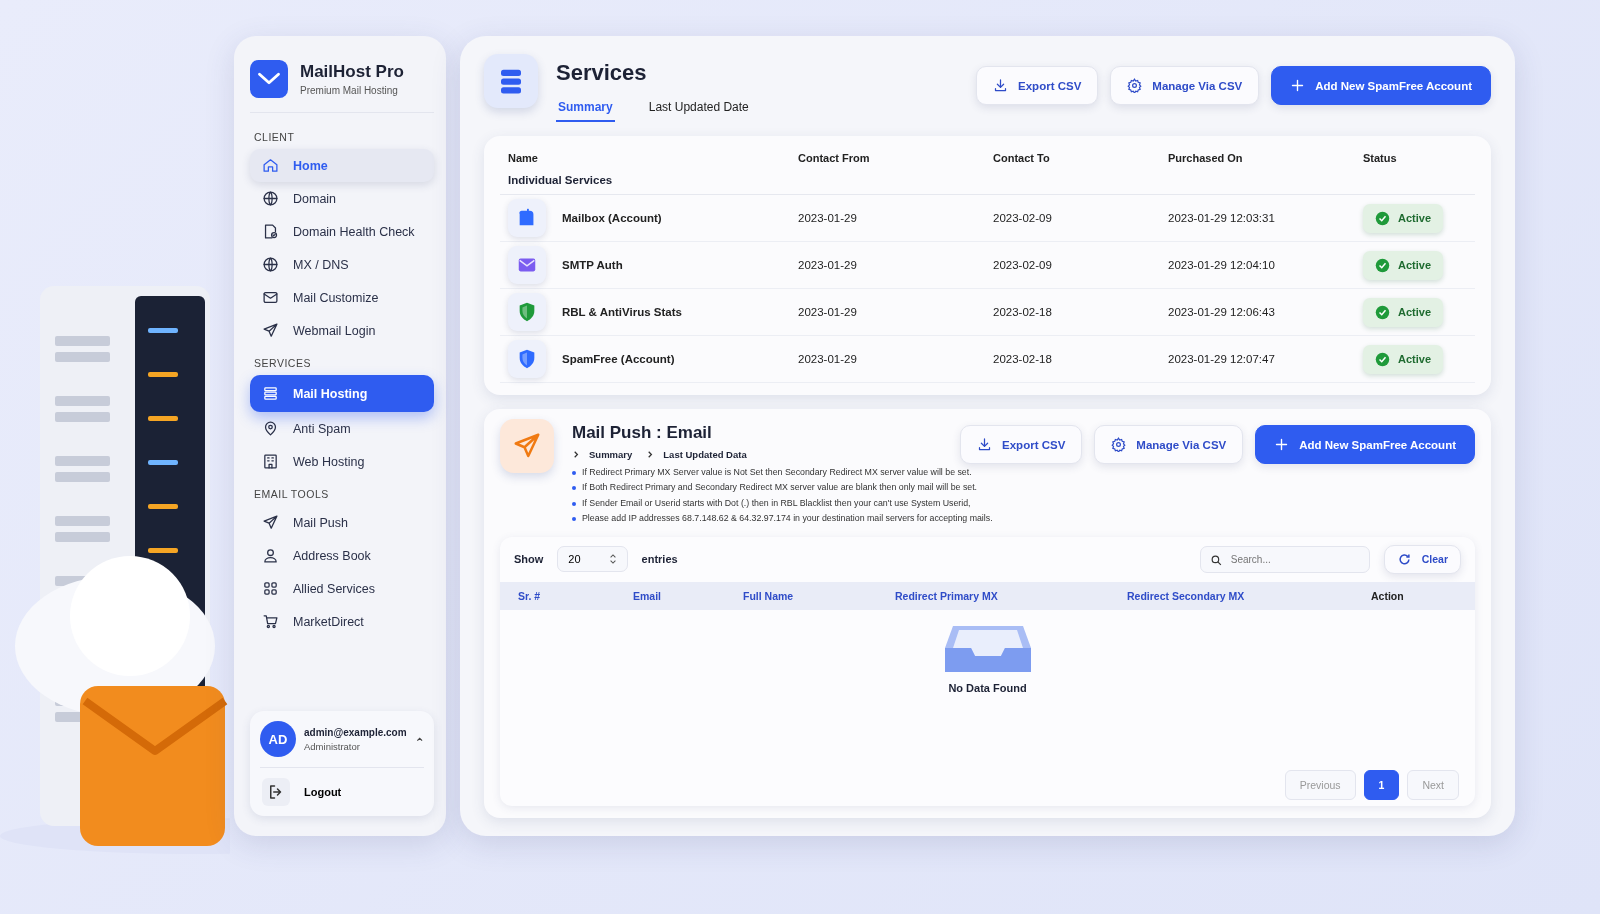 This screenshot has height=914, width=1600. What do you see at coordinates (270, 393) in the screenshot?
I see `server-icon` at bounding box center [270, 393].